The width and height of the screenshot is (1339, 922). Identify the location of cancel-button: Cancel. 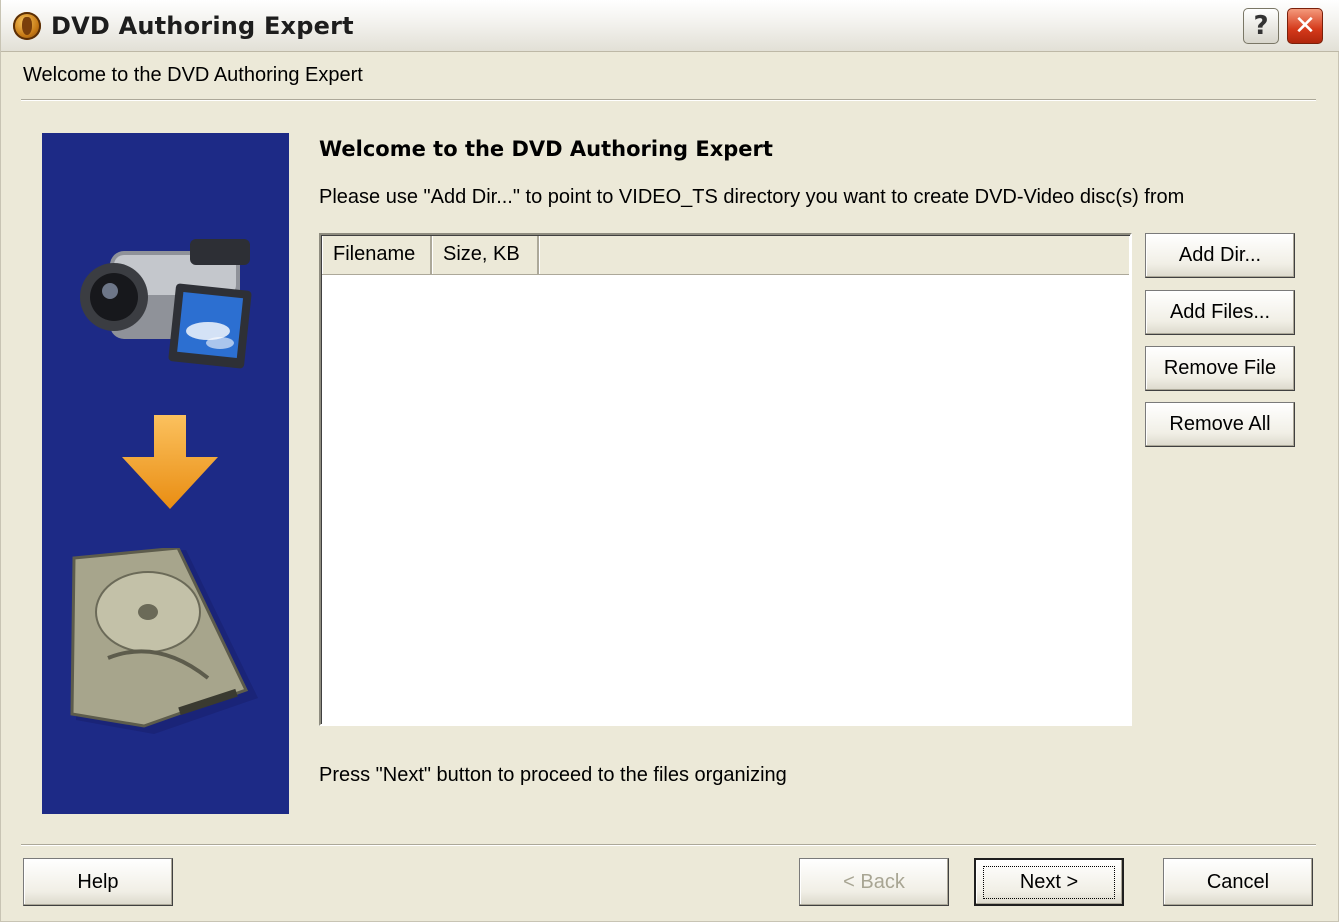
(1238, 882).